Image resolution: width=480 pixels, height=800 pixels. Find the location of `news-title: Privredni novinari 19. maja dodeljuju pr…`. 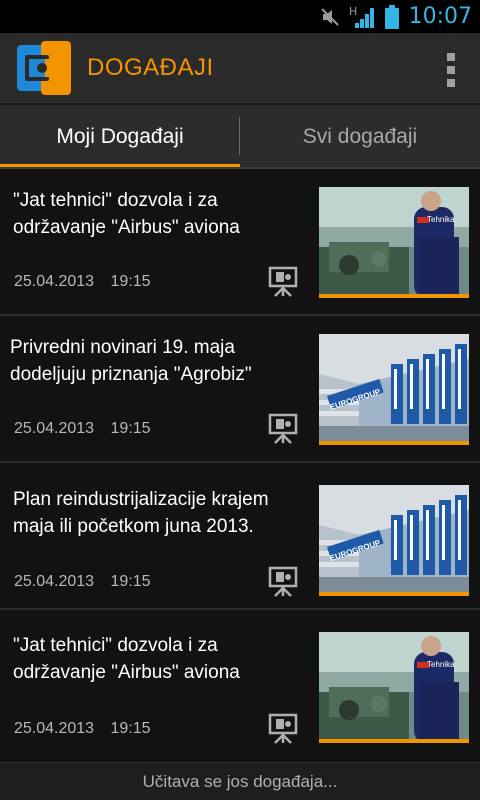

news-title: Privredni novinari 19. maja dodeljuju pr… is located at coordinates (157, 361).